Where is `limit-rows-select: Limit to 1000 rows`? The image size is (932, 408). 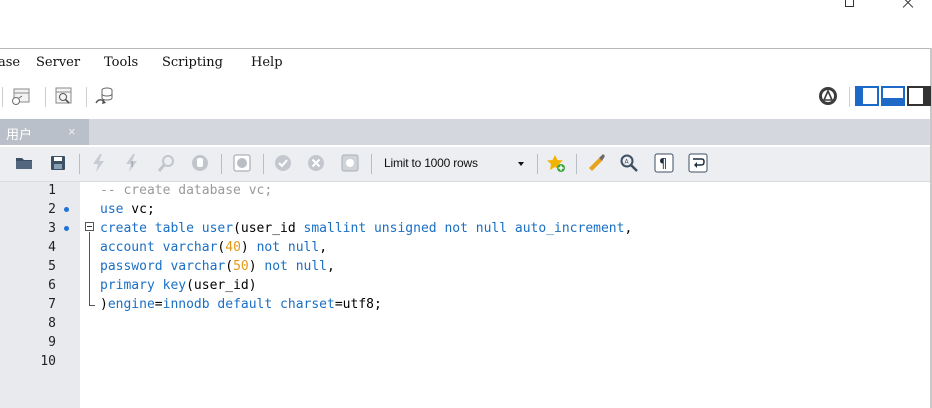 limit-rows-select: Limit to 1000 rows is located at coordinates (454, 164).